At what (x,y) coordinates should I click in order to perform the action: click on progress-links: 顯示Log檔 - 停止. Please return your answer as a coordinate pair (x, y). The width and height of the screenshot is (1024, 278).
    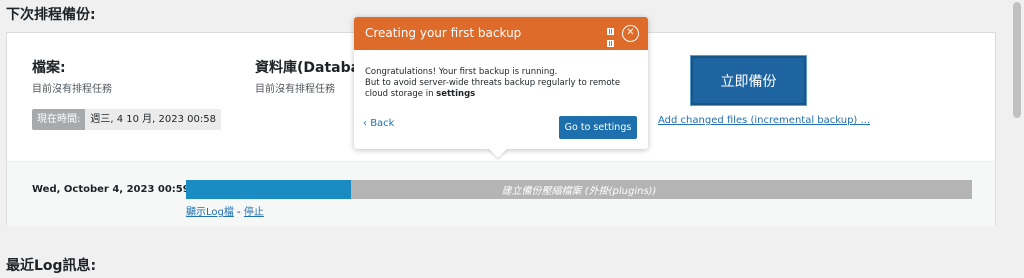
    Looking at the image, I should click on (225, 210).